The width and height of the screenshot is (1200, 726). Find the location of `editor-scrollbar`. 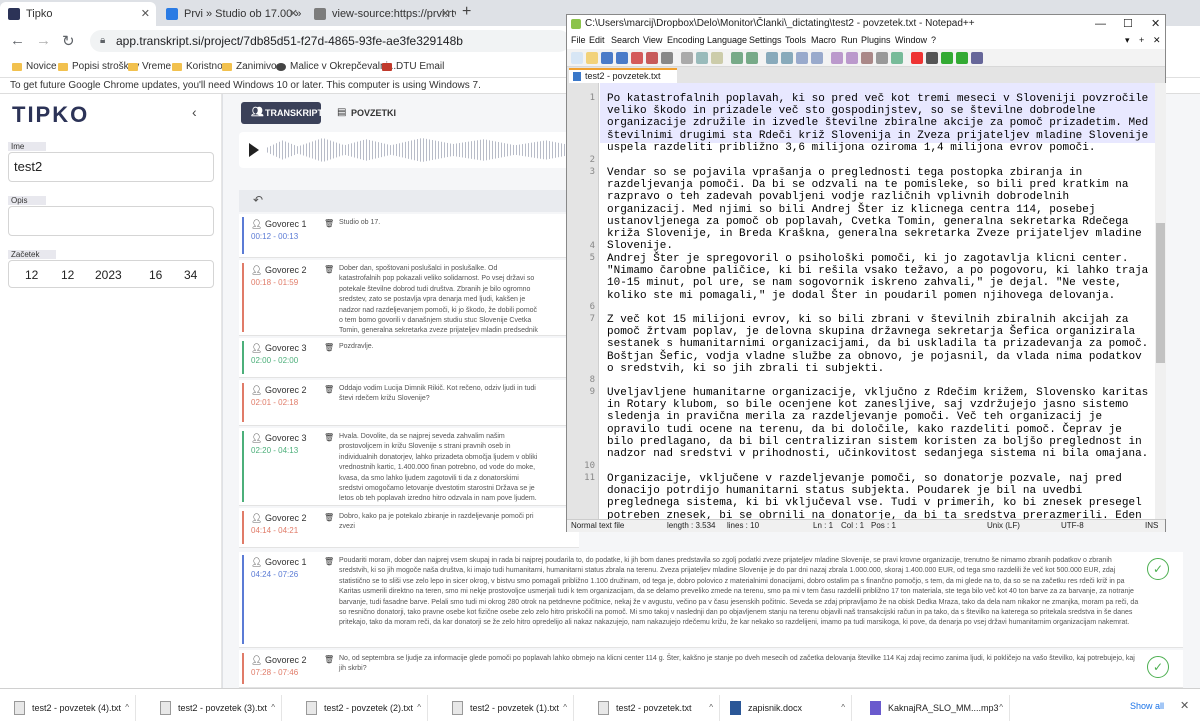

editor-scrollbar is located at coordinates (1160, 301).